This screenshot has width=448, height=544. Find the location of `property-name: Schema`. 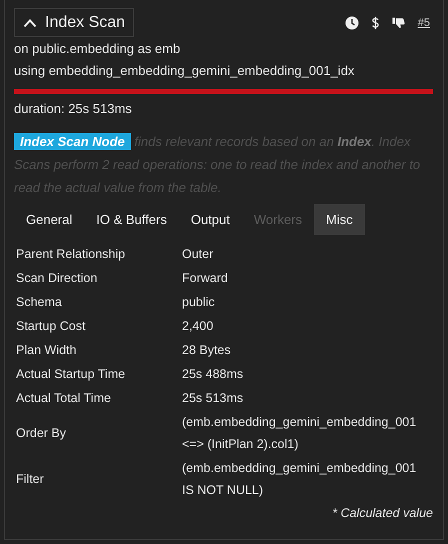

property-name: Schema is located at coordinates (39, 302).